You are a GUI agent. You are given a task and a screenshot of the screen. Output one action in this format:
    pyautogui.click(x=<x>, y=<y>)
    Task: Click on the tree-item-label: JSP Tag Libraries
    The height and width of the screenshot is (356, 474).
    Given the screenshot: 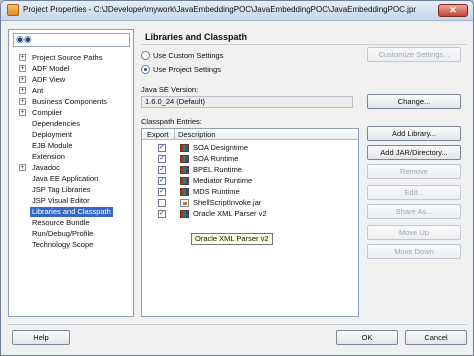 What is the action you would take?
    pyautogui.click(x=61, y=189)
    